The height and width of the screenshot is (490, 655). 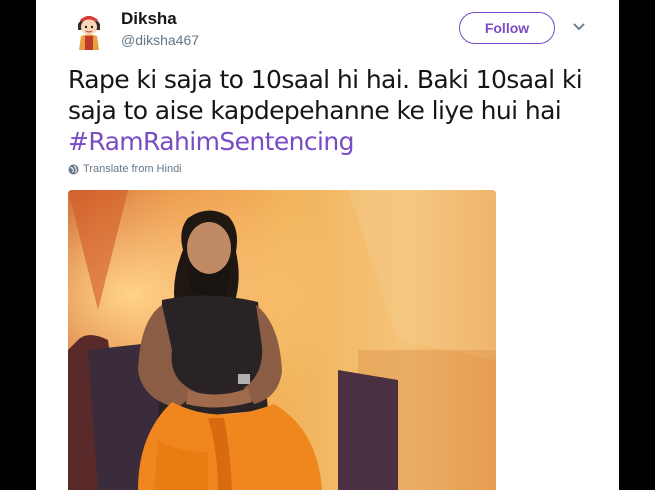 I want to click on avatar, so click(x=89, y=29).